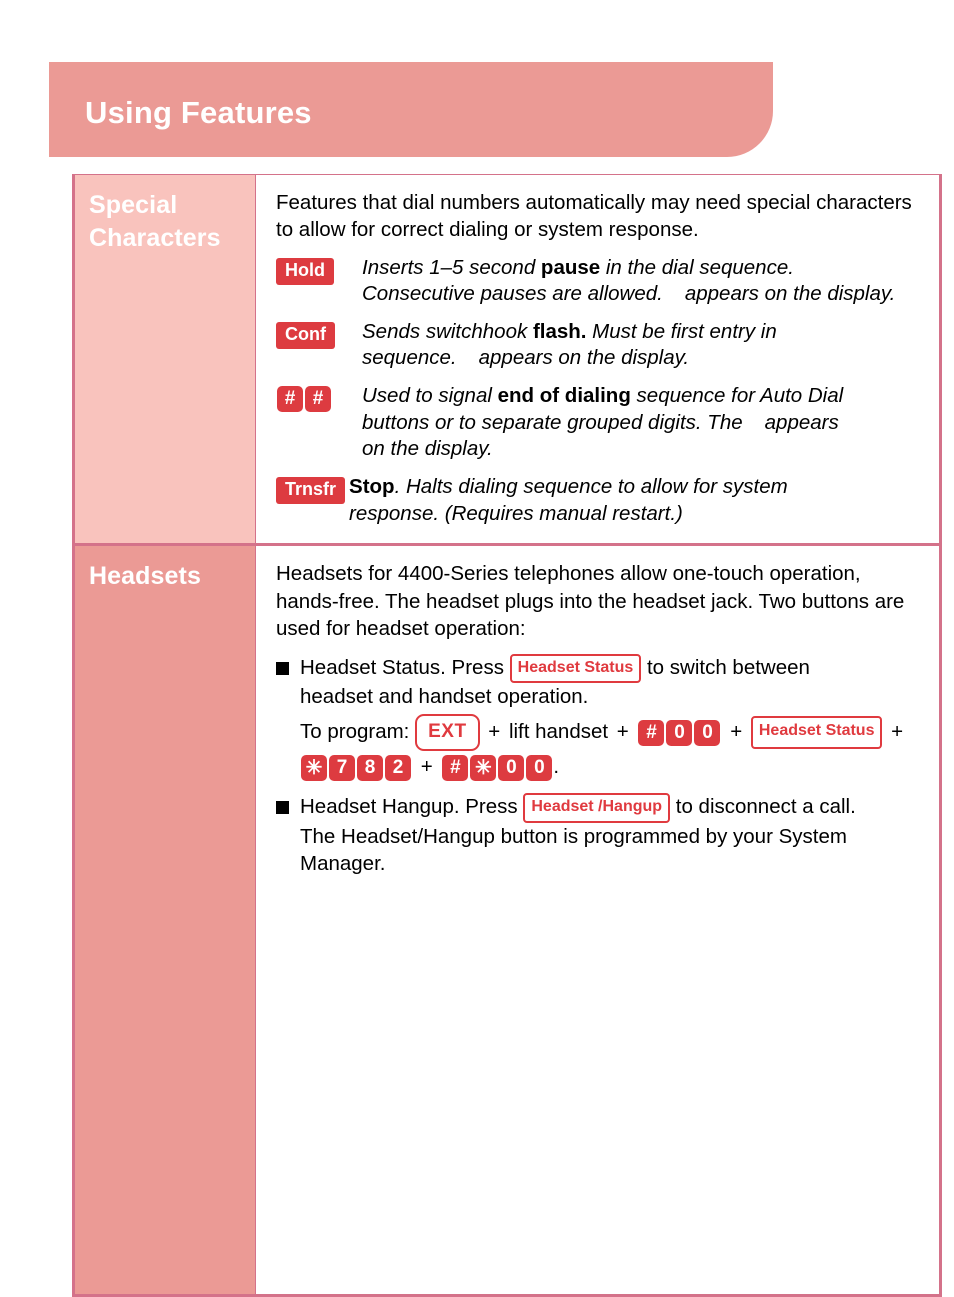 This screenshot has width=954, height=1297. Describe the element at coordinates (697, 267) in the screenshot. I see `hold-line1-post: in the dial sequence.` at that location.